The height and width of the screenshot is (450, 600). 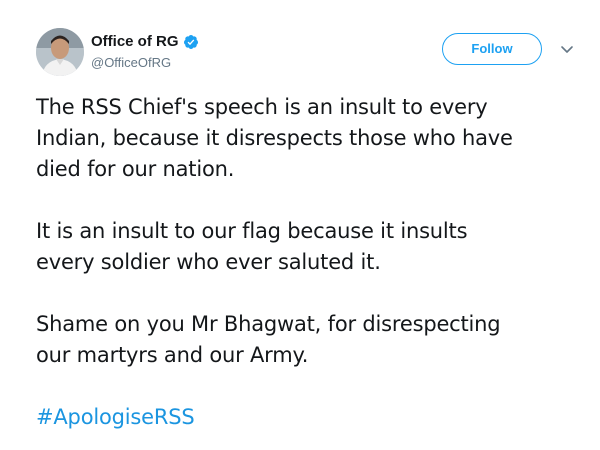 I want to click on follow-button: Follow, so click(x=492, y=49).